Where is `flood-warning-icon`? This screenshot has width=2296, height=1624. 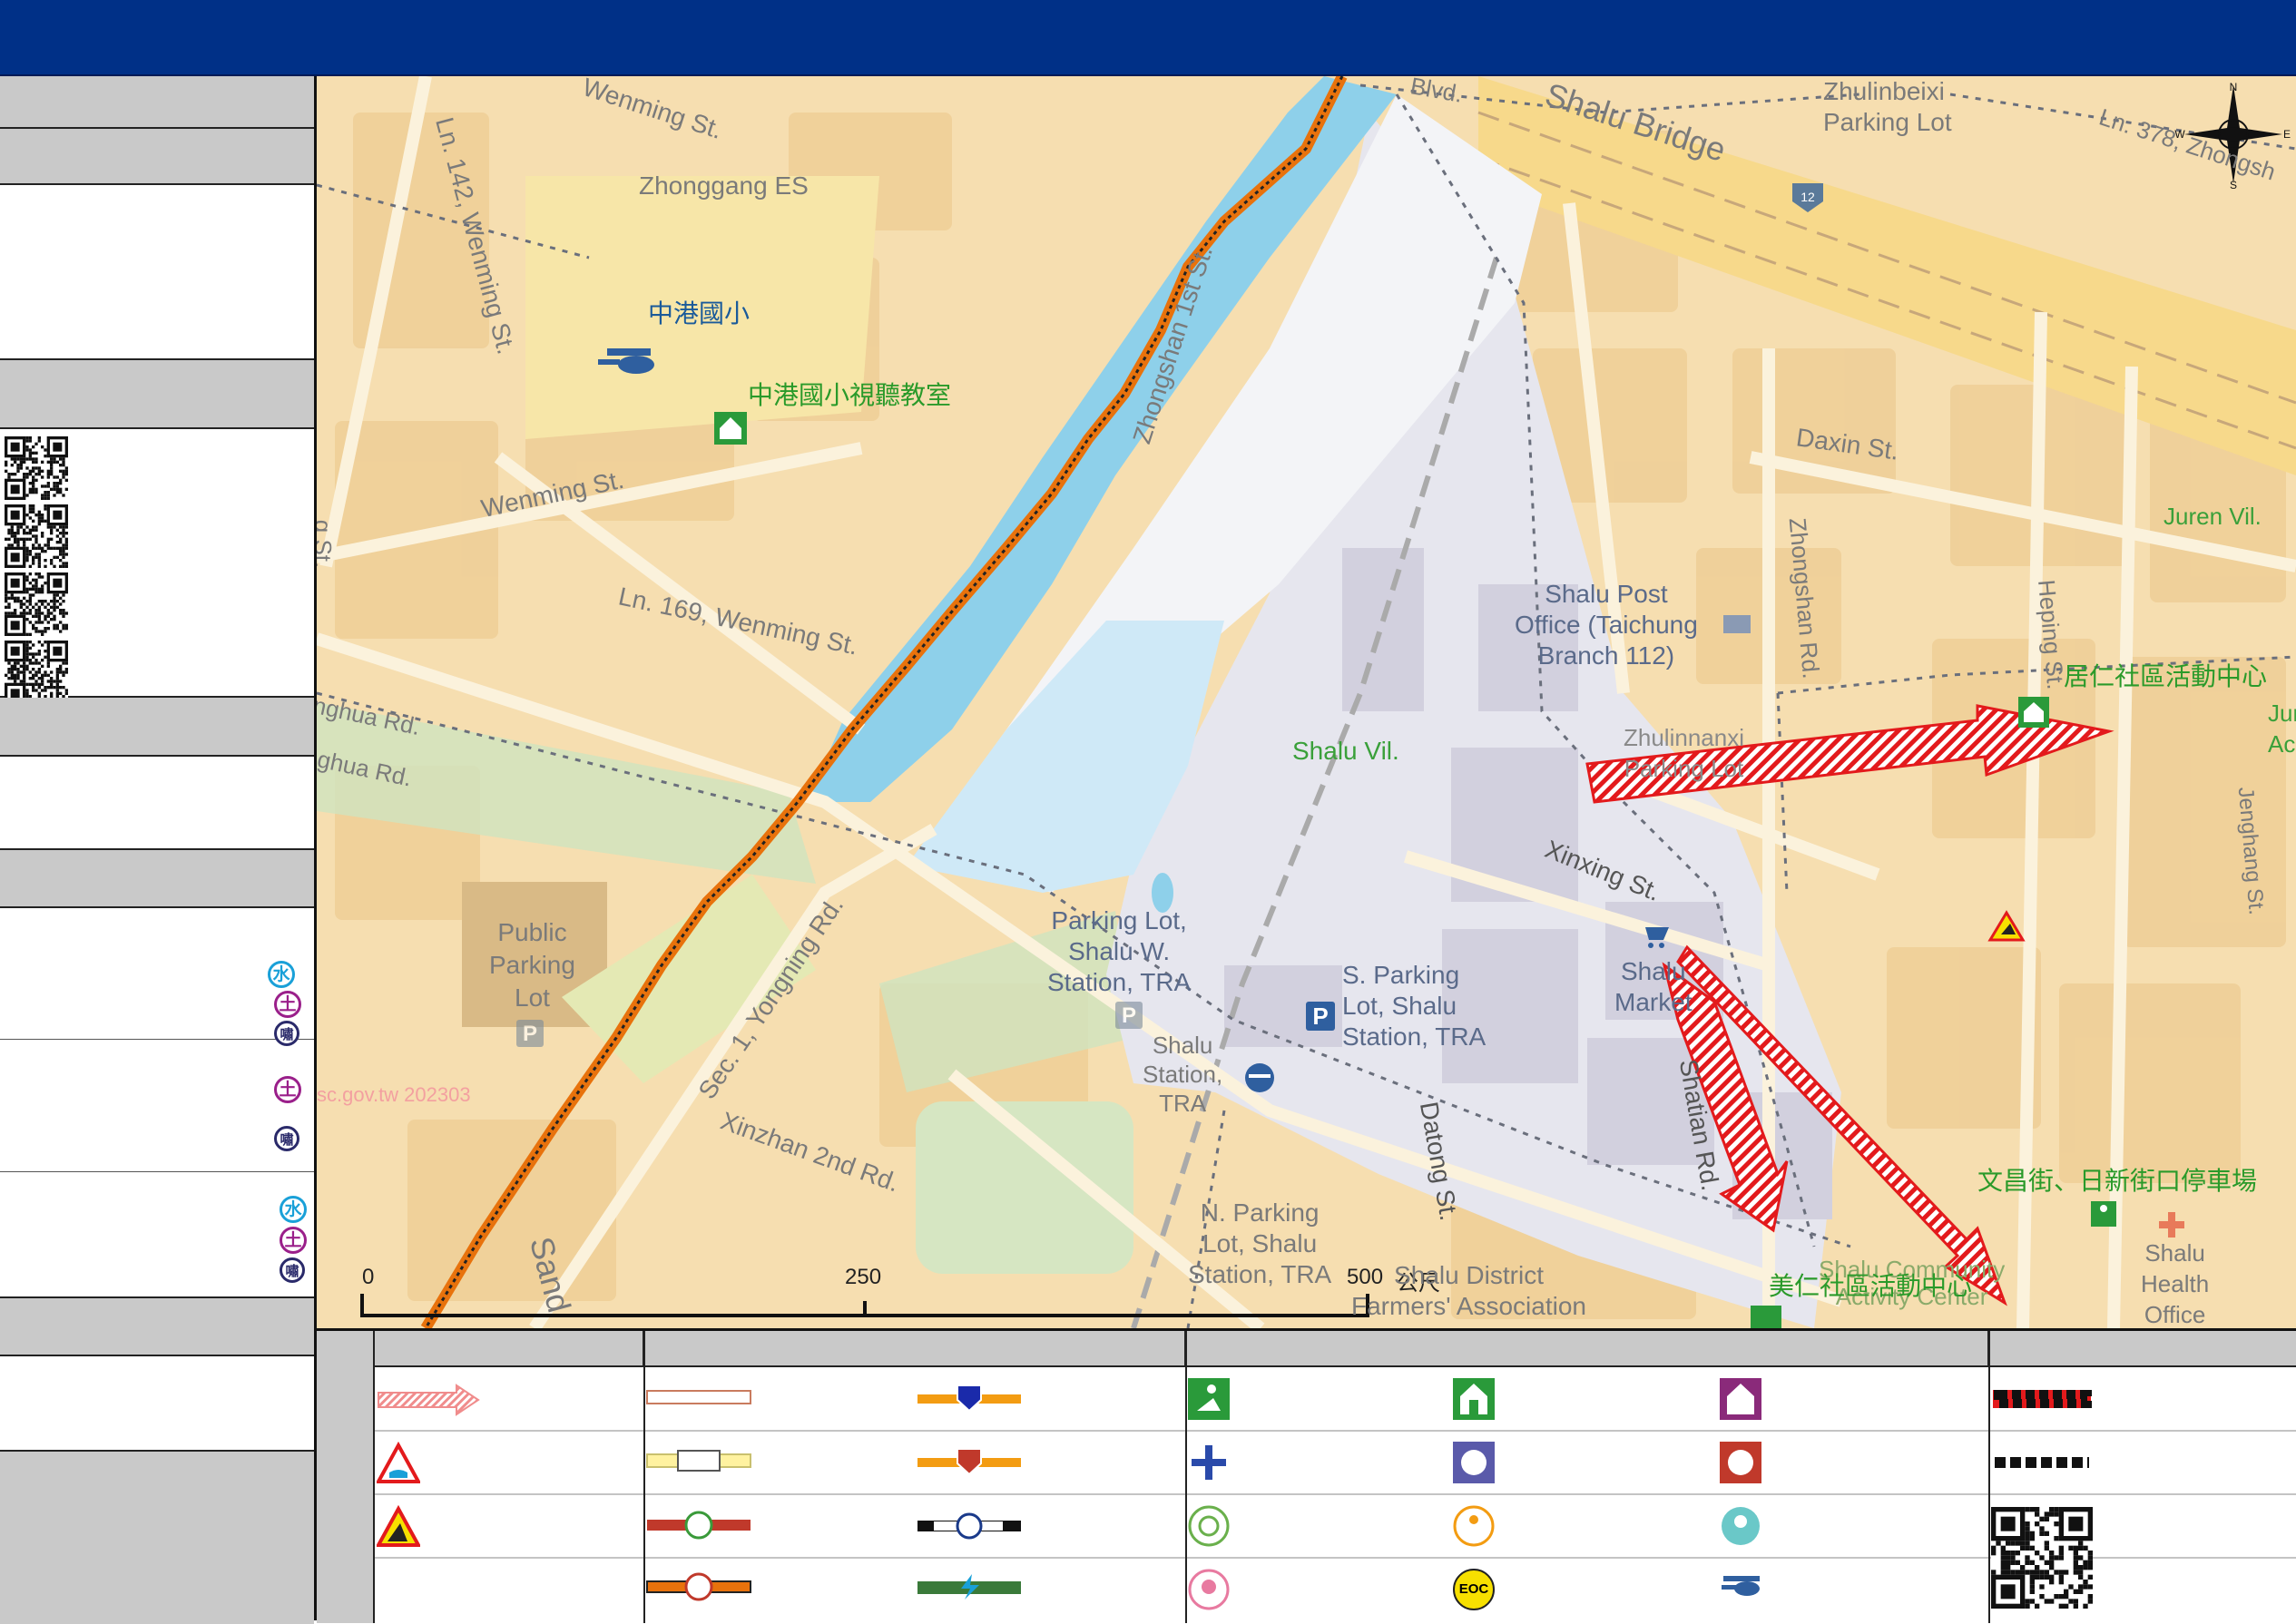
flood-warning-icon is located at coordinates (398, 1462).